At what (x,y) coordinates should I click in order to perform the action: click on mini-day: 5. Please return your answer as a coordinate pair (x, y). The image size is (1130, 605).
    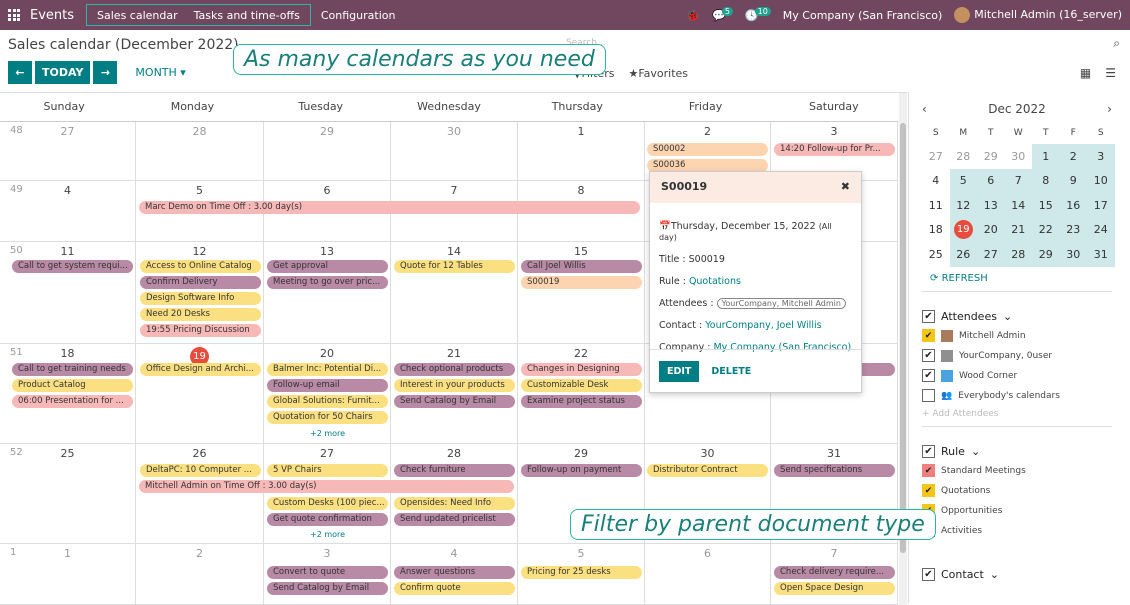
    Looking at the image, I should click on (963, 180).